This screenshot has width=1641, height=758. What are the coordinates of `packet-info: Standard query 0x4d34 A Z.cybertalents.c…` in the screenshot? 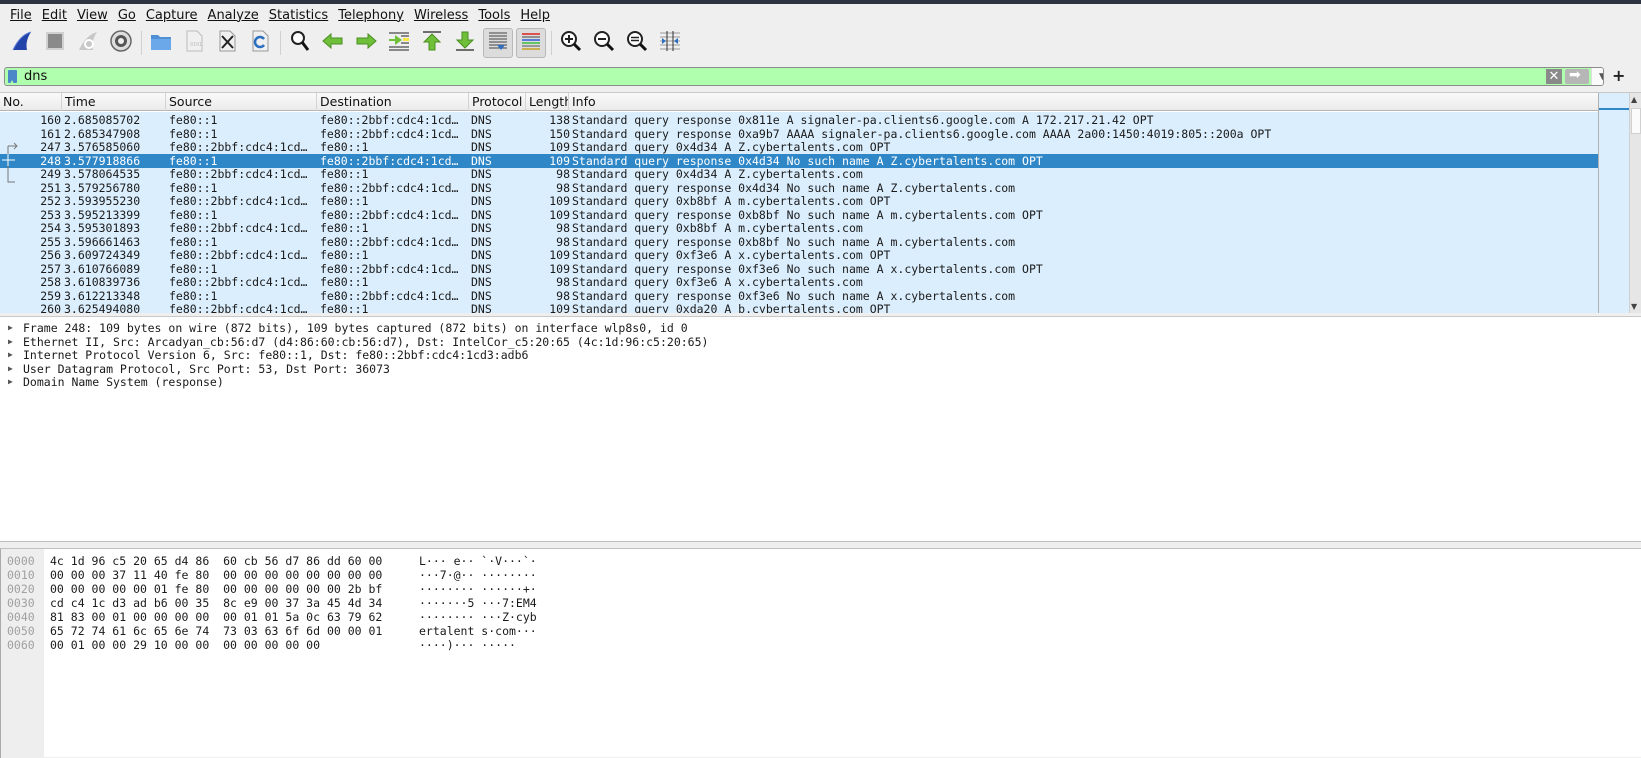 It's located at (731, 147).